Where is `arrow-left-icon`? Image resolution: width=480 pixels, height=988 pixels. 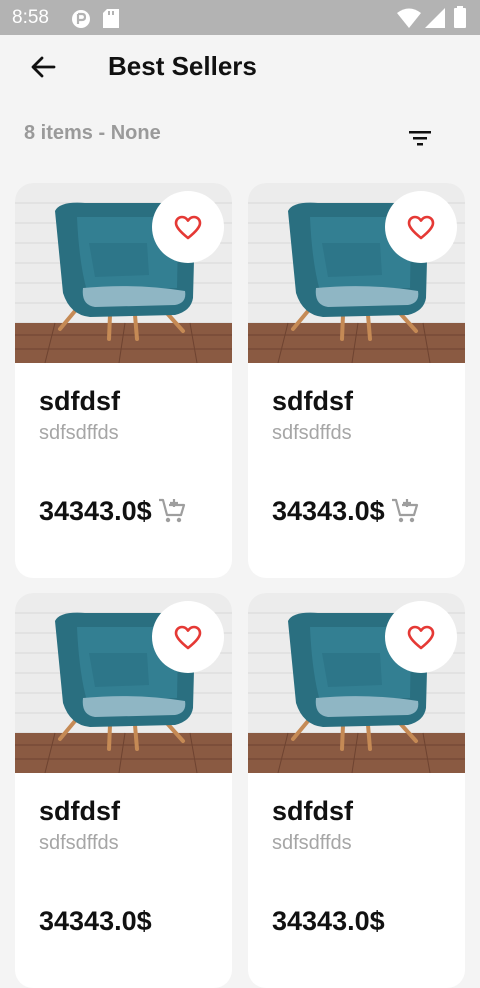 arrow-left-icon is located at coordinates (43, 67).